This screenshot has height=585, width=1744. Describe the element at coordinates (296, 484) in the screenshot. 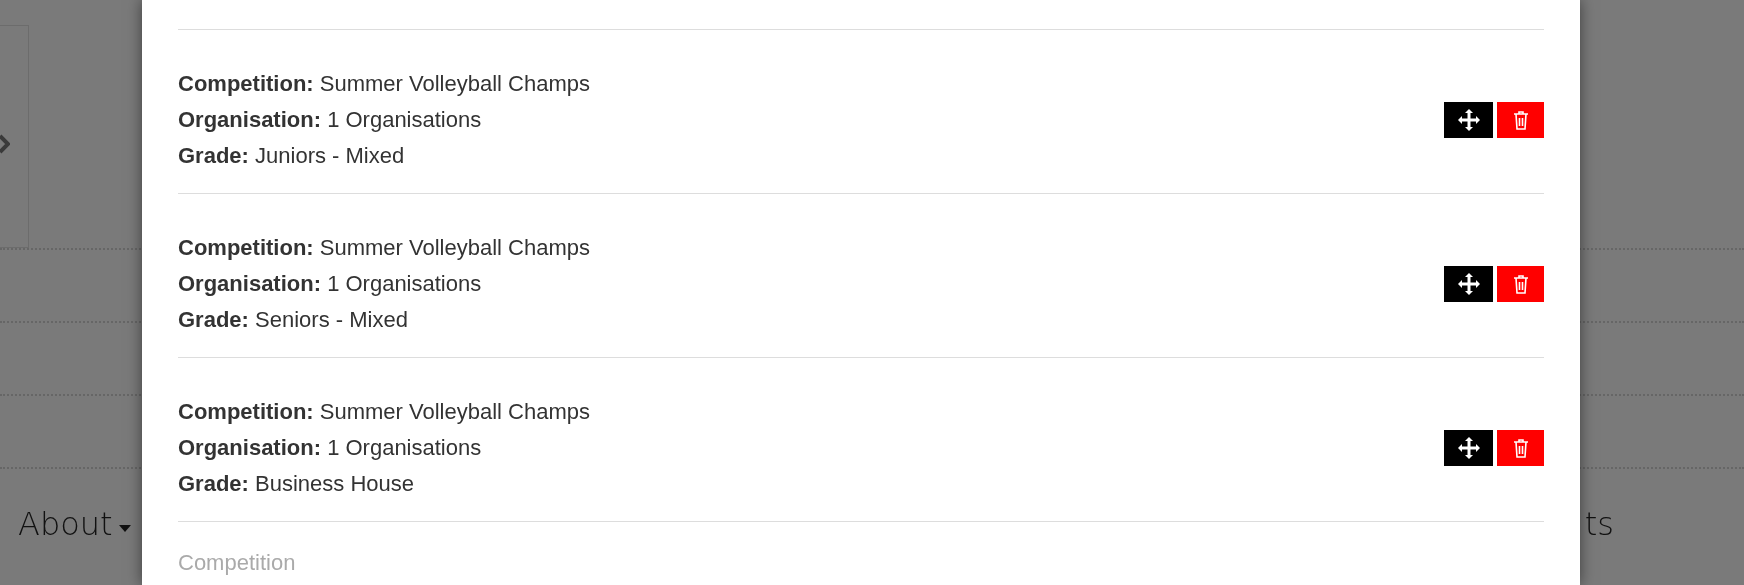

I see `entry-detail: Grade: Business House` at that location.